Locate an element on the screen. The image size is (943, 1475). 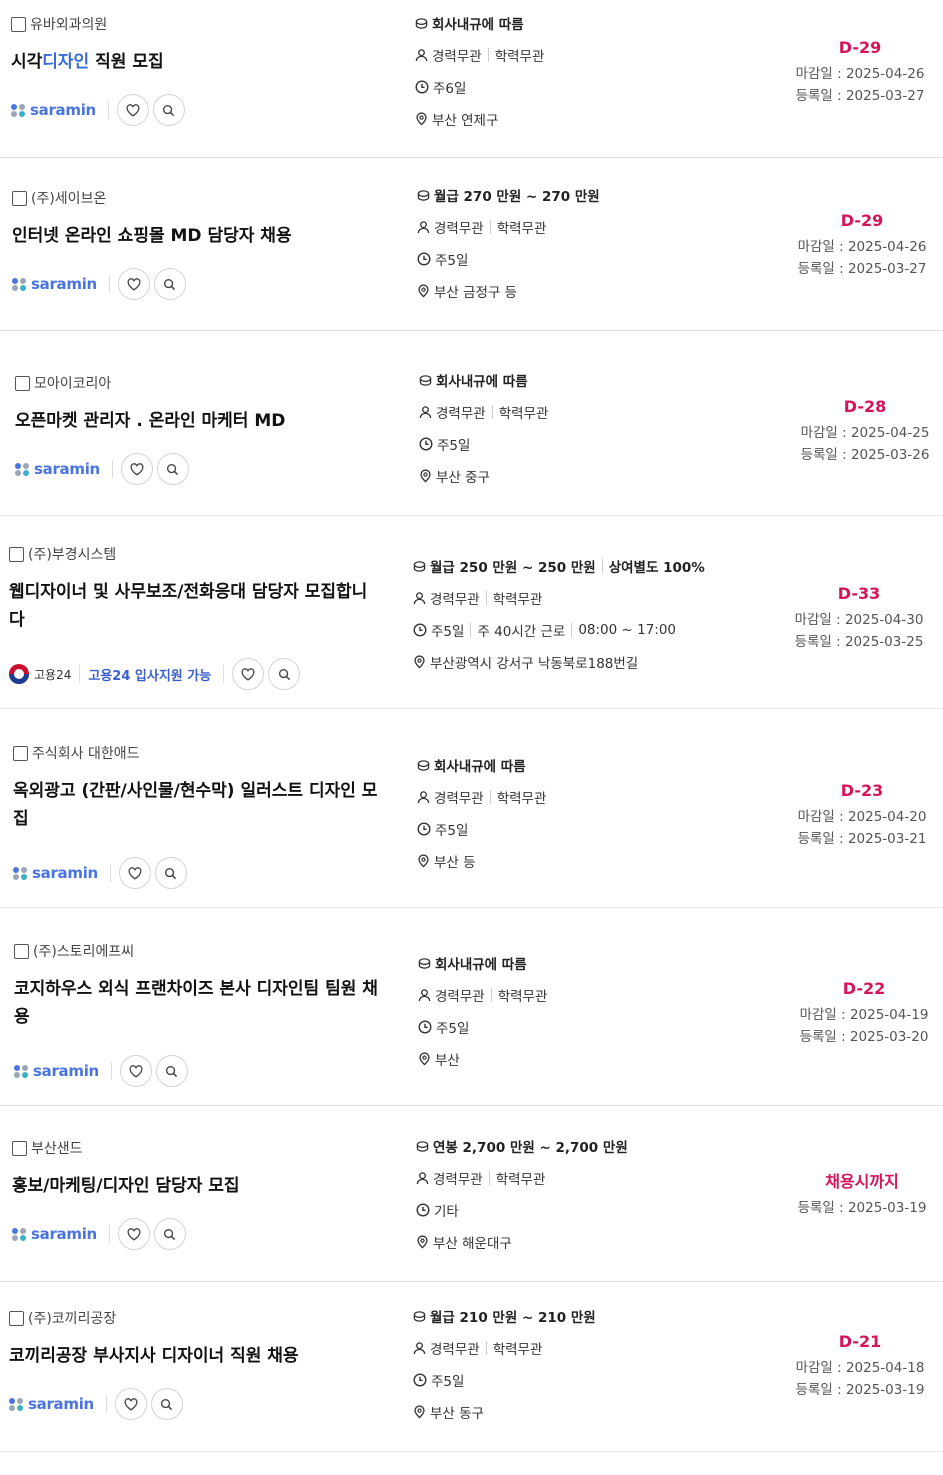
company-name: 주식회사 대한애드 is located at coordinates (86, 753).